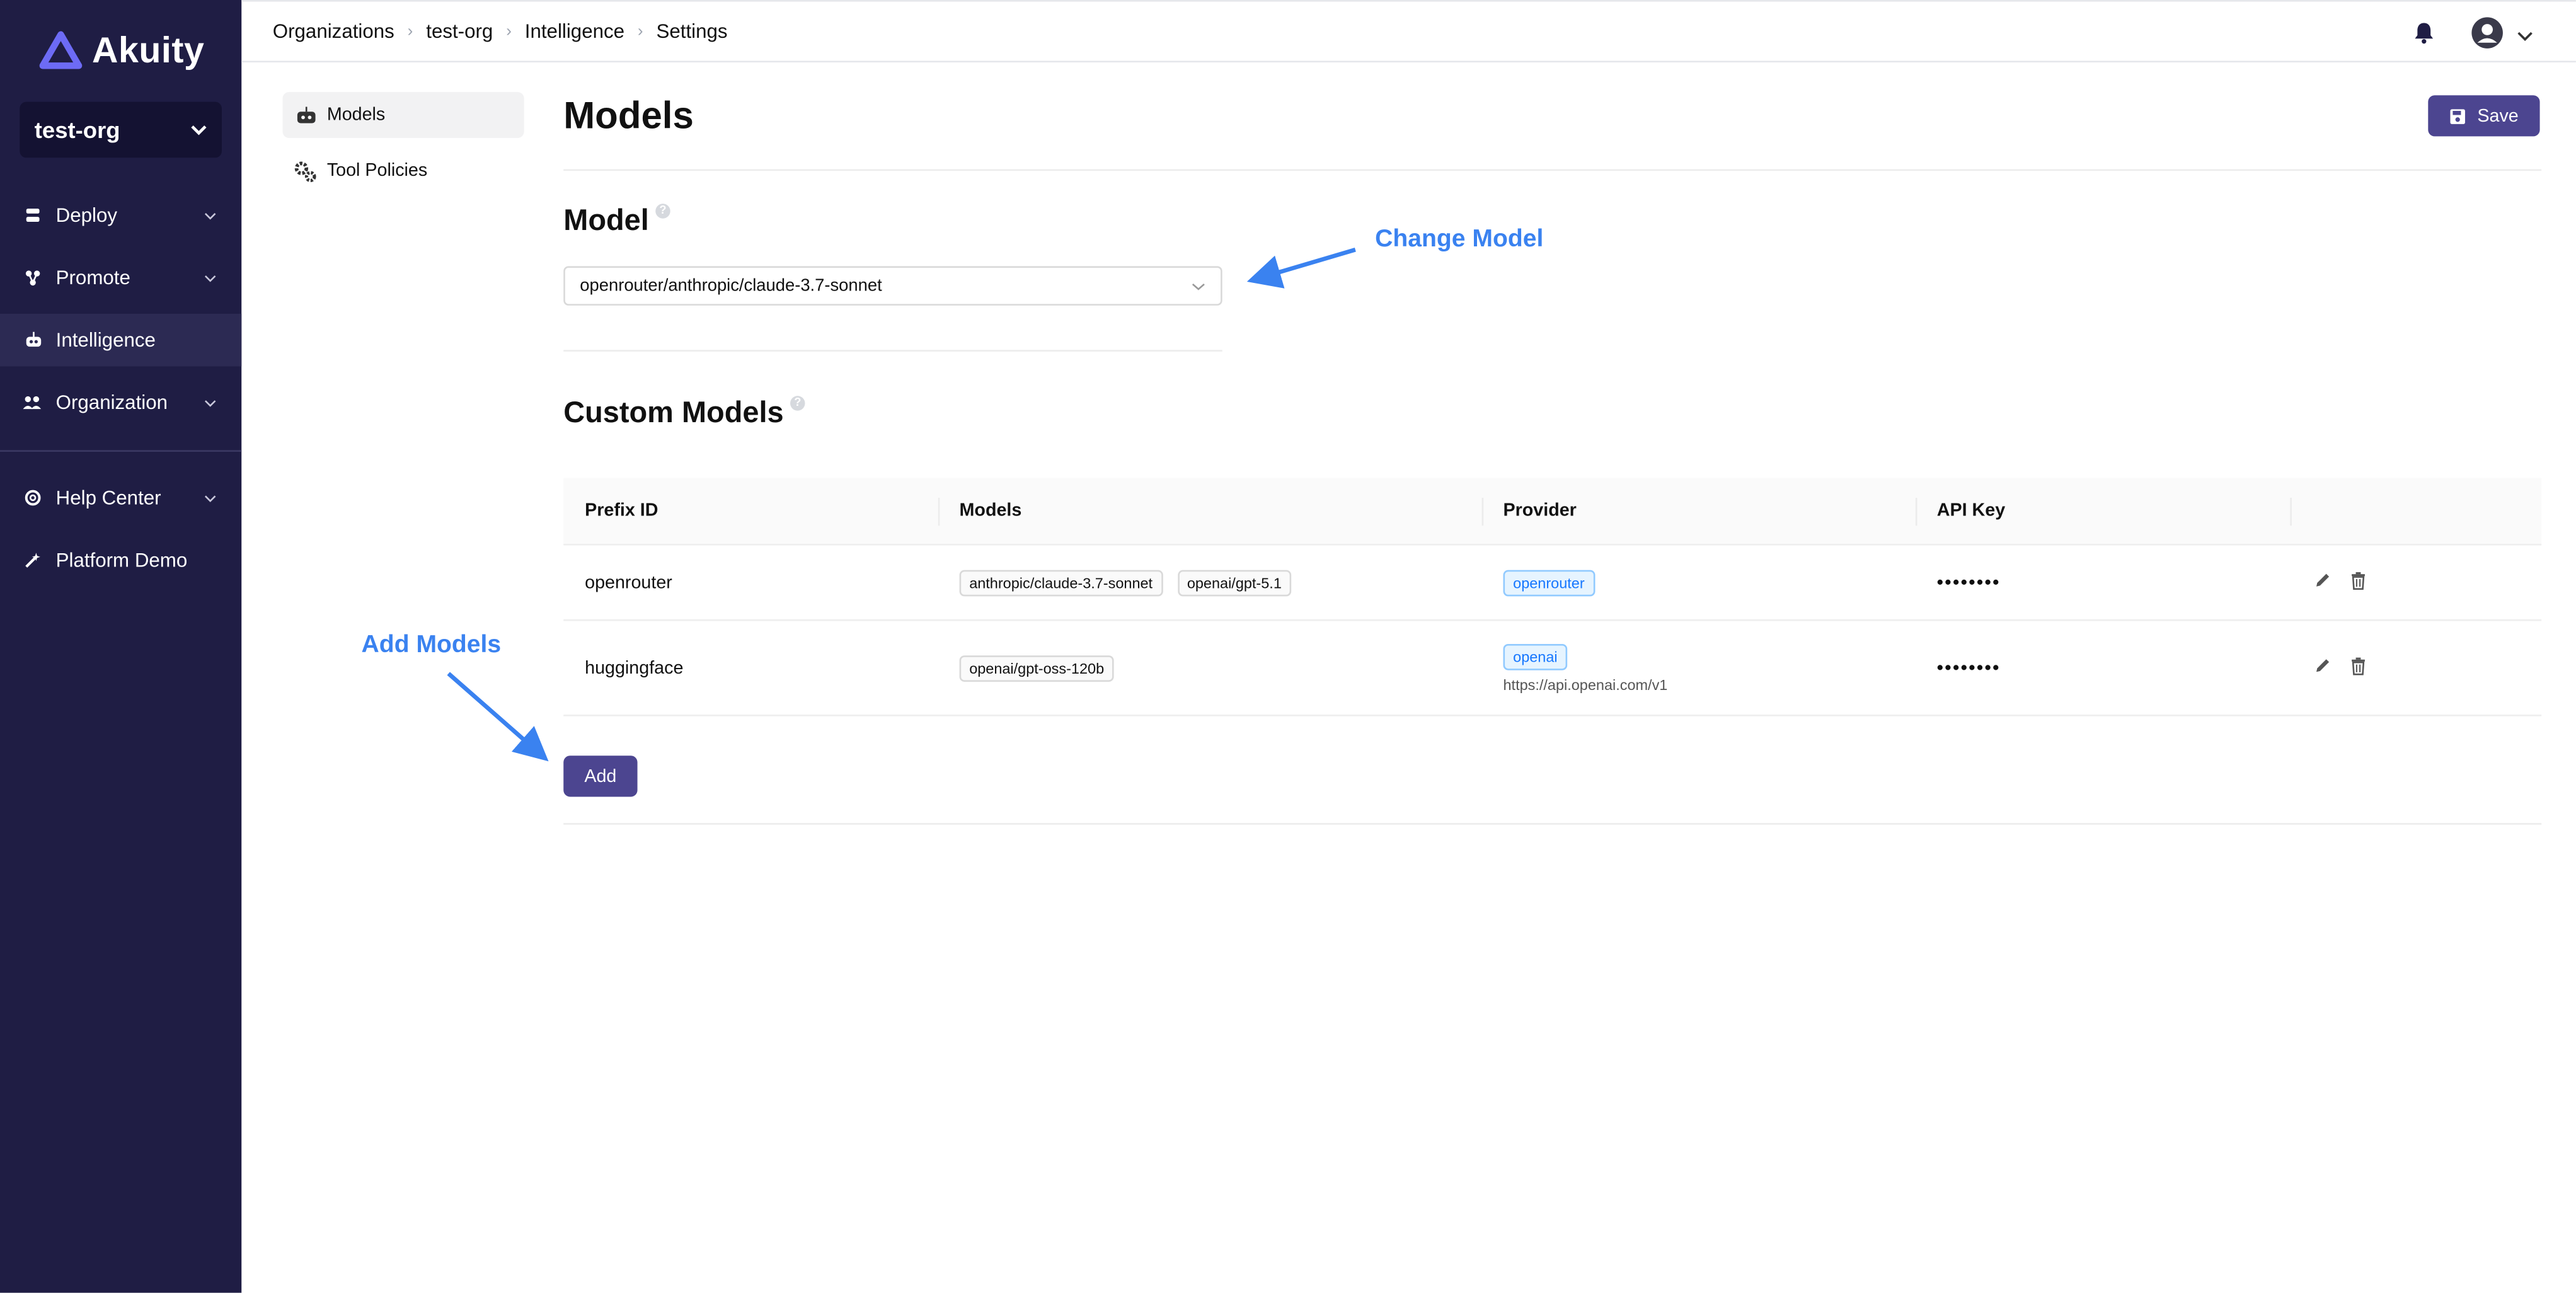  What do you see at coordinates (498, 717) in the screenshot?
I see `arrow-add-models` at bounding box center [498, 717].